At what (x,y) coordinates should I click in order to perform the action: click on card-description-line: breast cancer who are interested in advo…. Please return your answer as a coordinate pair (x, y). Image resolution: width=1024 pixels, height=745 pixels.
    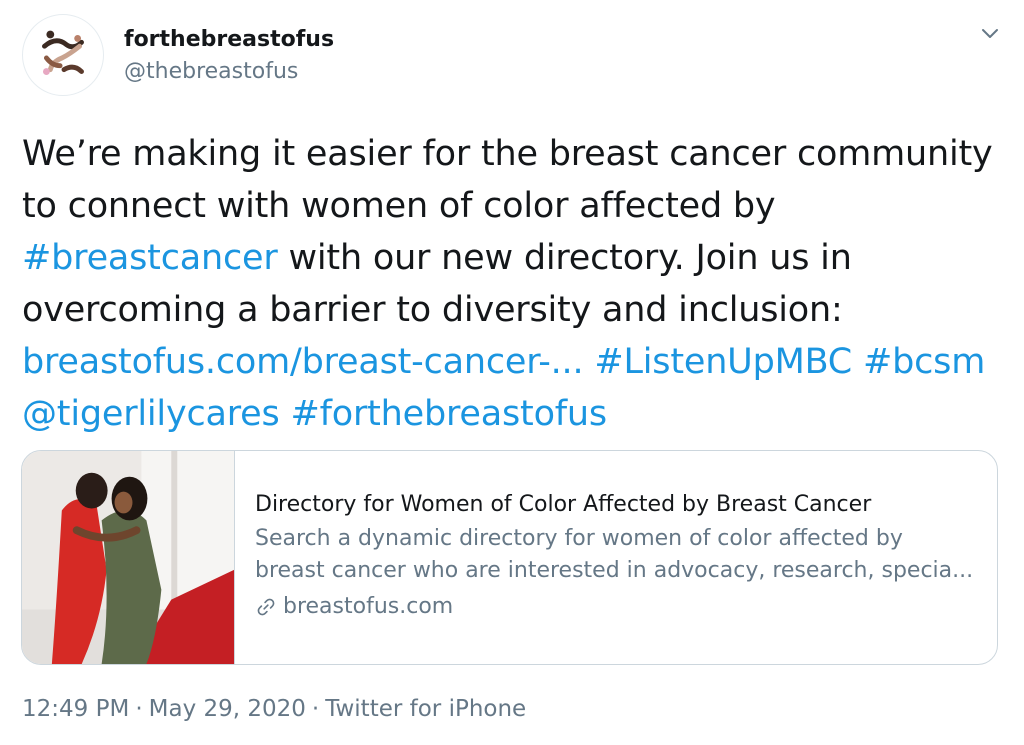
    Looking at the image, I should click on (614, 570).